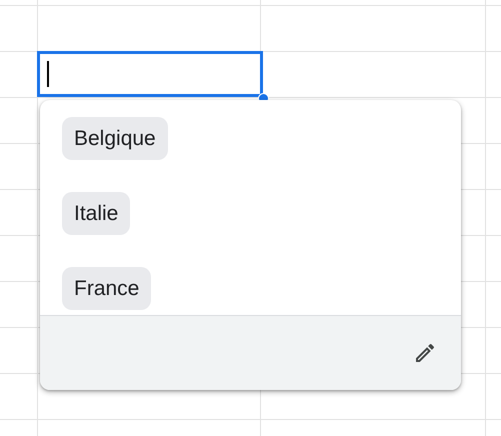 Image resolution: width=501 pixels, height=436 pixels. What do you see at coordinates (96, 213) in the screenshot?
I see `option-chip: Italie` at bounding box center [96, 213].